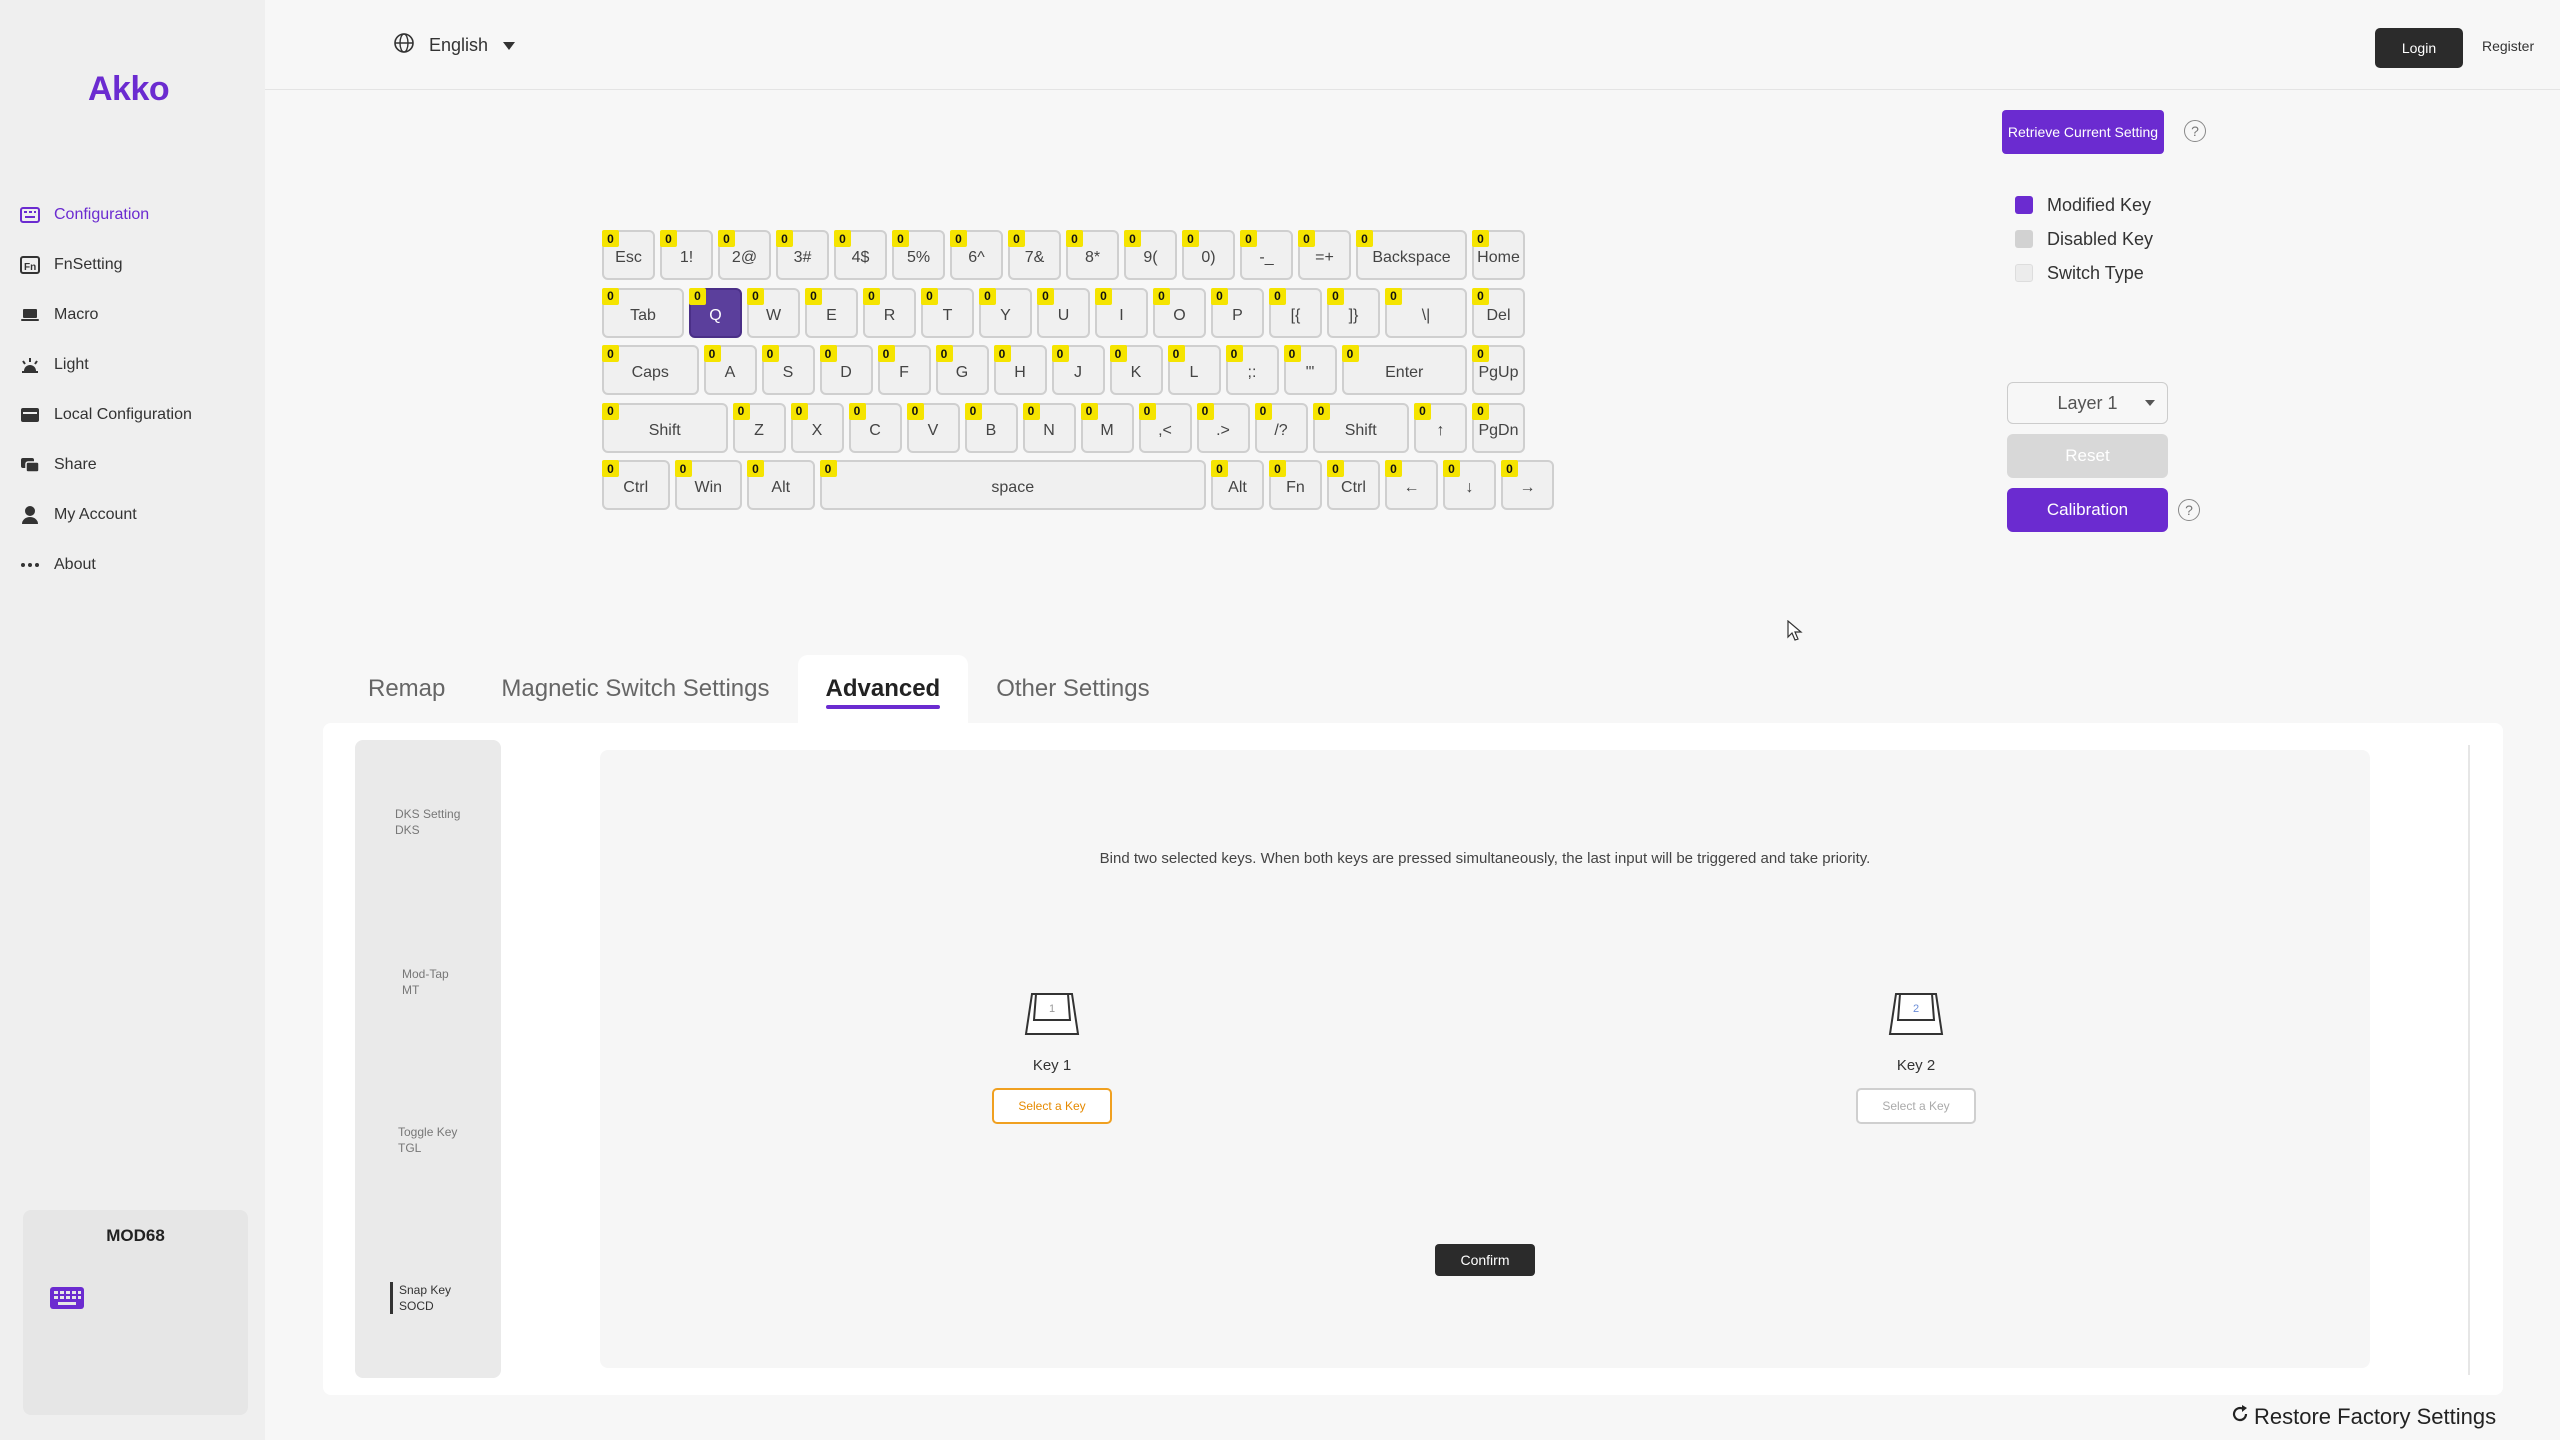 Image resolution: width=2560 pixels, height=1440 pixels. Describe the element at coordinates (1078, 370) in the screenshot. I see `key-j: 0J` at that location.